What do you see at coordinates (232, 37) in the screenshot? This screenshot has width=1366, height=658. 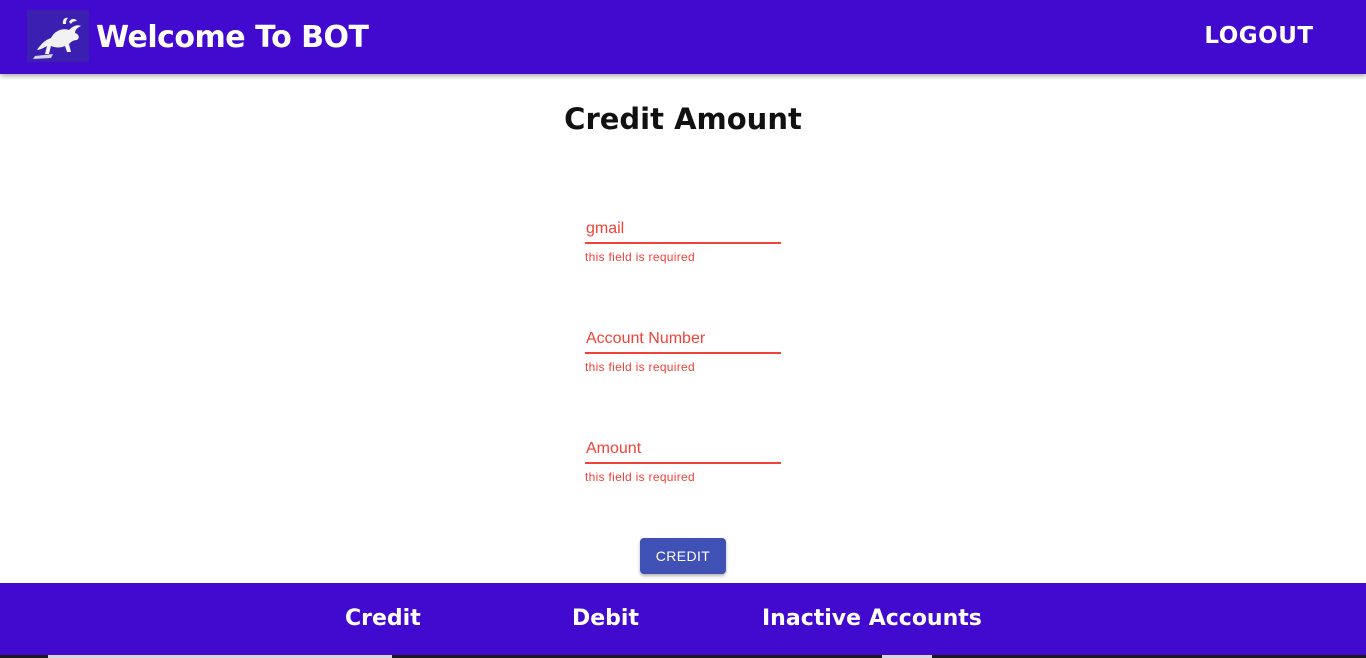 I see `app-title: Welcome To BOT` at bounding box center [232, 37].